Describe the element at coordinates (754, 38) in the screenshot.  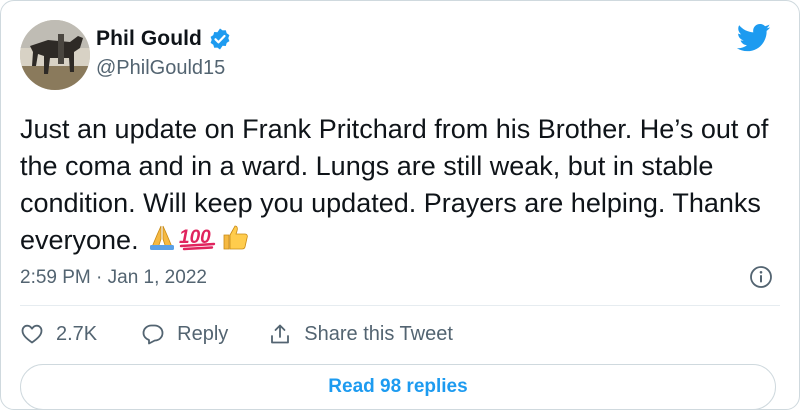
I see `twitter-bird-icon` at that location.